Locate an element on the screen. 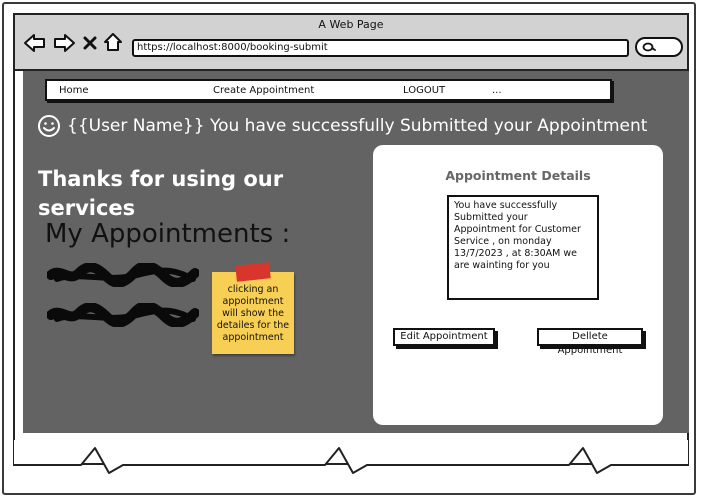 Image resolution: width=702 pixels, height=501 pixels. search-icon is located at coordinates (649, 47).